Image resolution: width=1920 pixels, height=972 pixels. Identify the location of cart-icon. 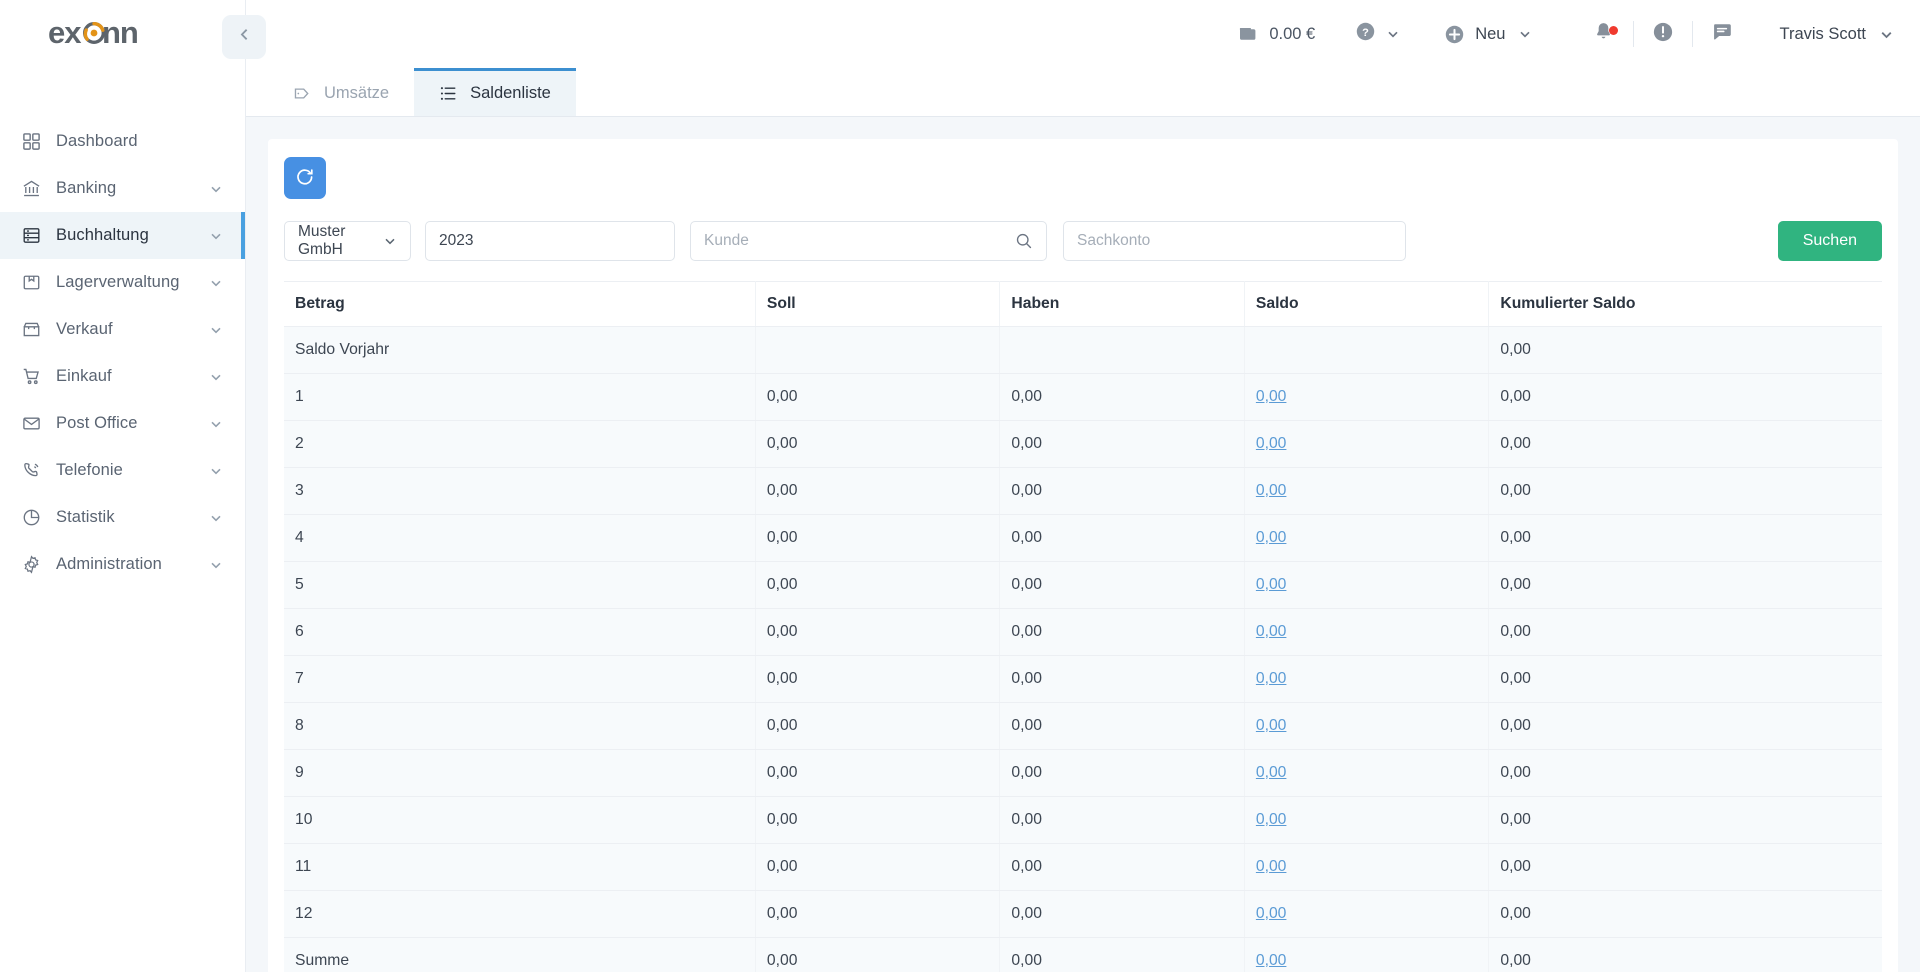
(35, 376).